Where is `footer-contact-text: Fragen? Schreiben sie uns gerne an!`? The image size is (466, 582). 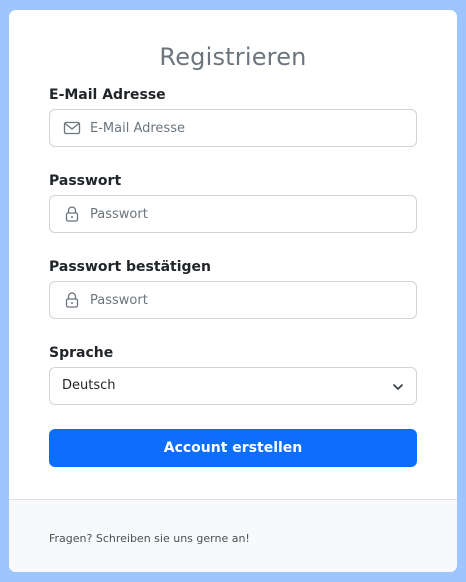
footer-contact-text: Fragen? Schreiben sie uns gerne an! is located at coordinates (149, 538).